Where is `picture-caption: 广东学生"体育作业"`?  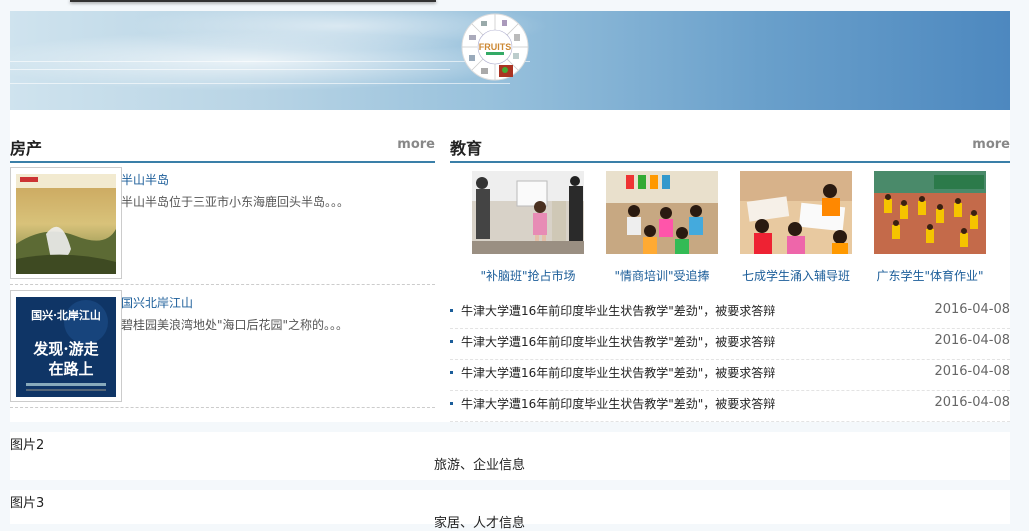 picture-caption: 广东学生"体育作业" is located at coordinates (930, 275).